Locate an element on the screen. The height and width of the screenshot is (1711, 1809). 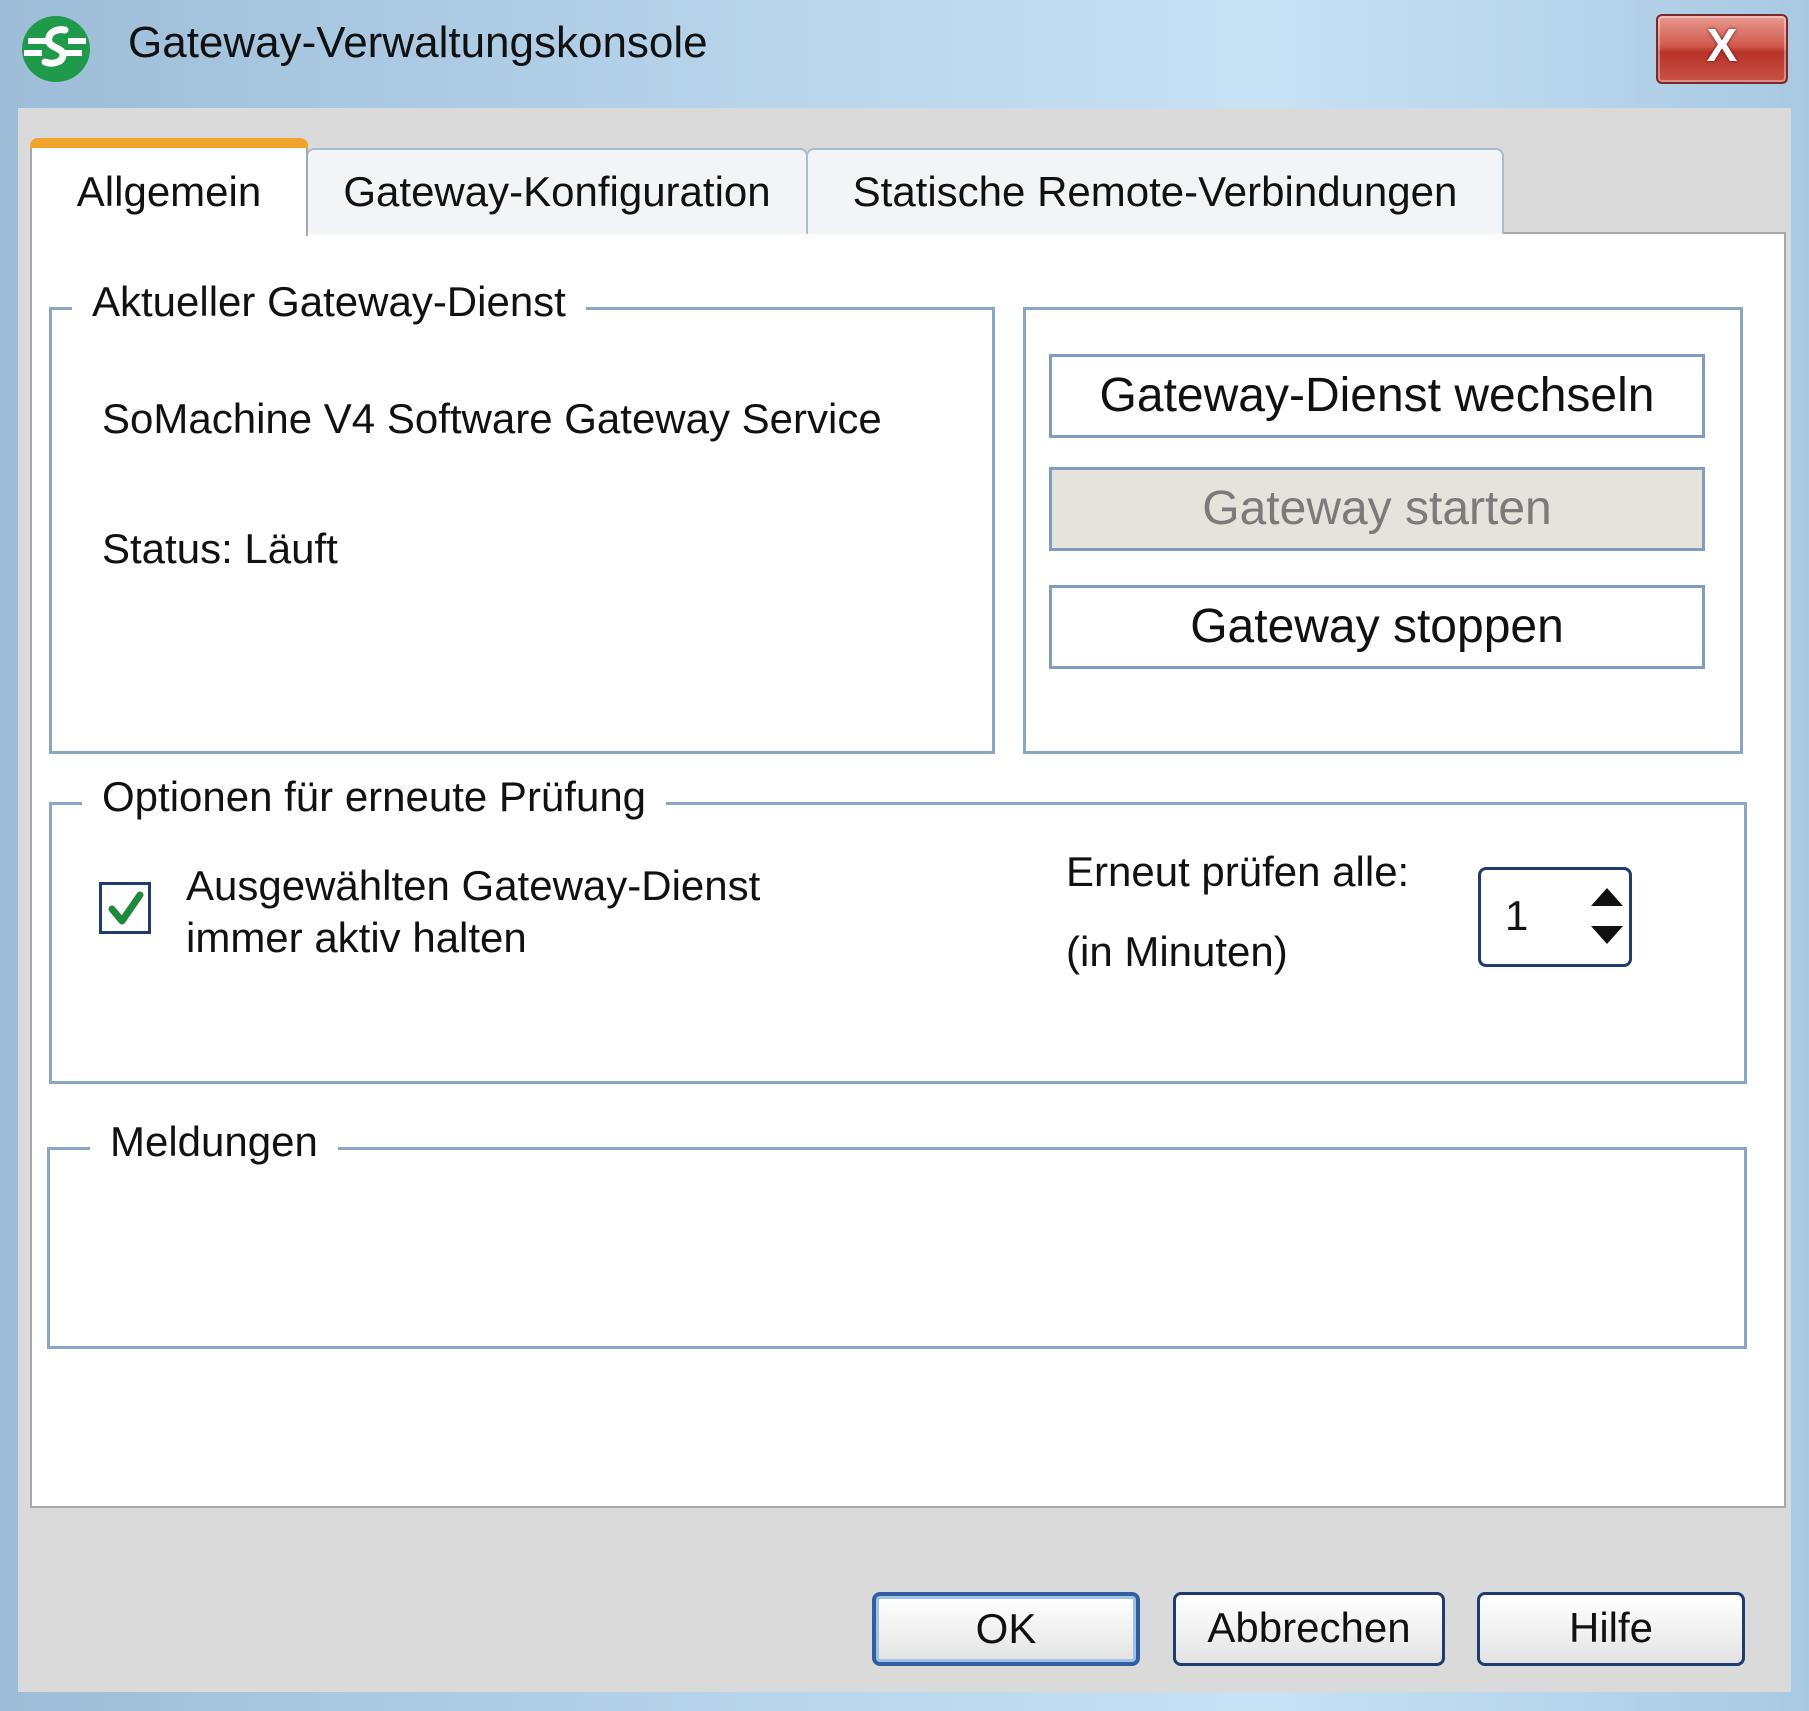
tab-gateway-konfiguration: Gateway-Konfiguration is located at coordinates (557, 191).